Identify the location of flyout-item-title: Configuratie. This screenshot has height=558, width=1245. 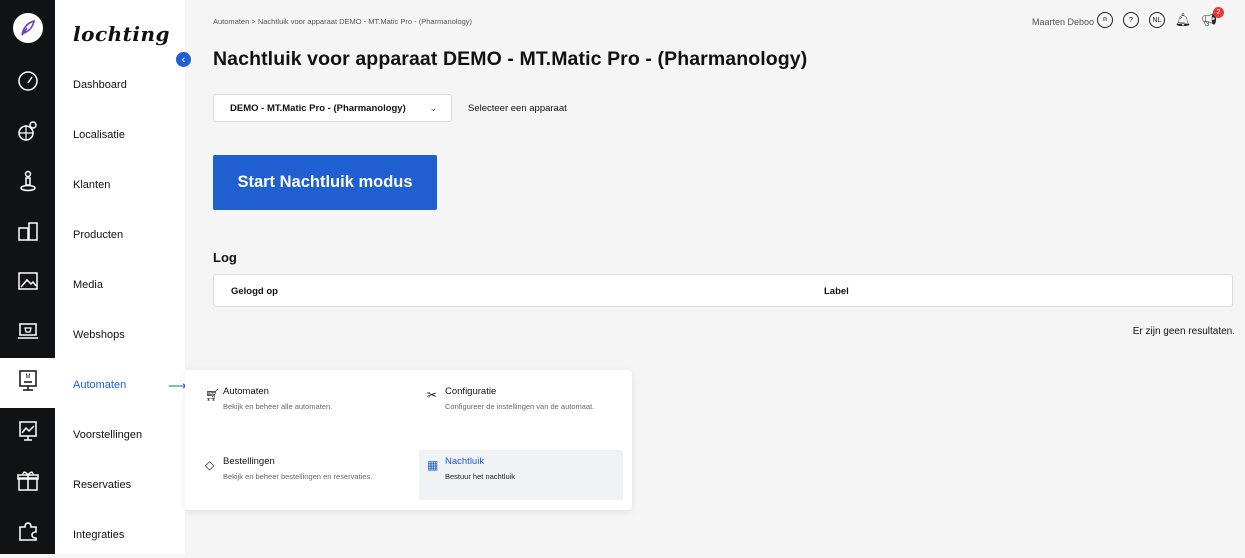
(471, 391).